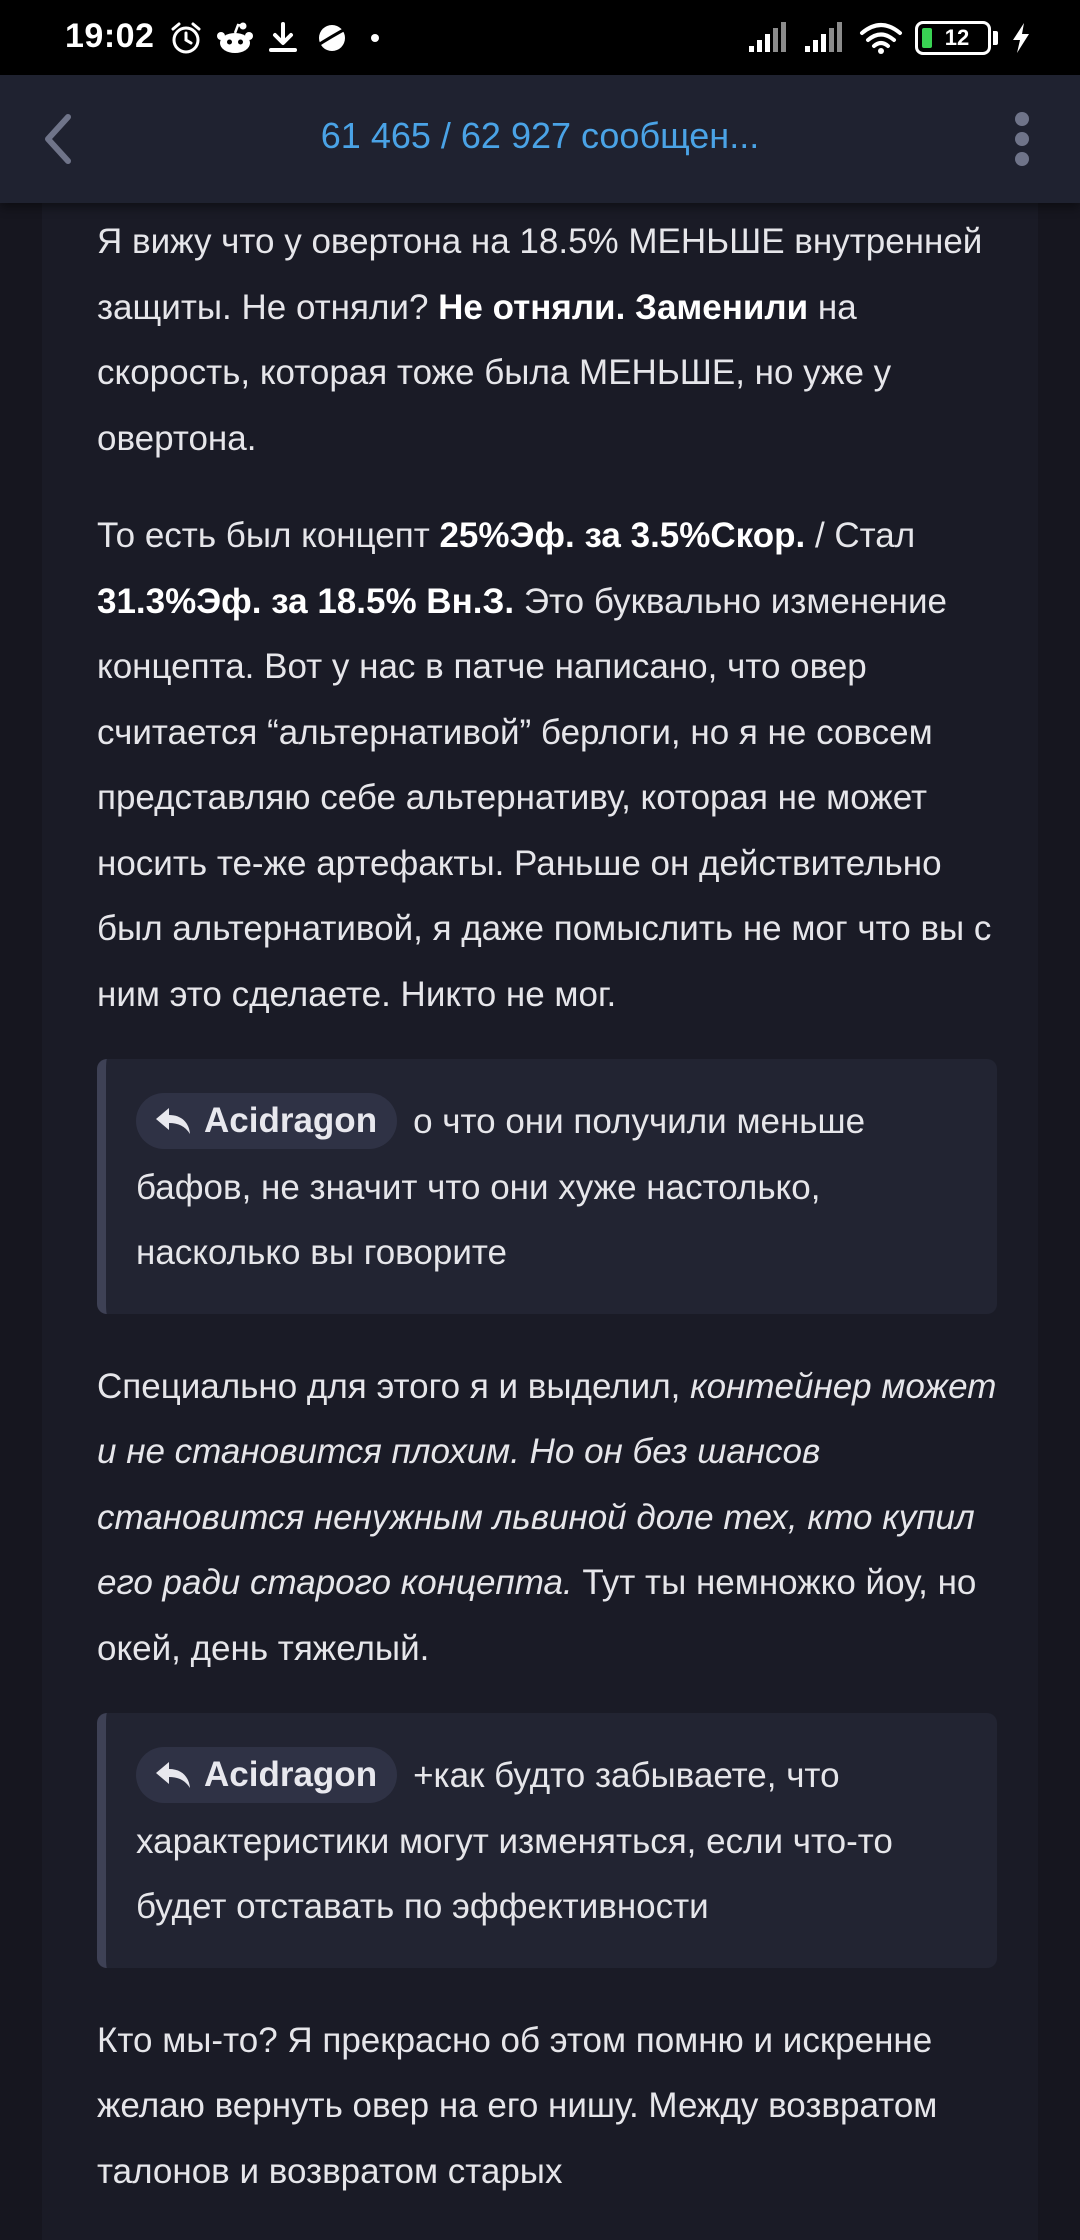  What do you see at coordinates (881, 38) in the screenshot?
I see `wifi-icon` at bounding box center [881, 38].